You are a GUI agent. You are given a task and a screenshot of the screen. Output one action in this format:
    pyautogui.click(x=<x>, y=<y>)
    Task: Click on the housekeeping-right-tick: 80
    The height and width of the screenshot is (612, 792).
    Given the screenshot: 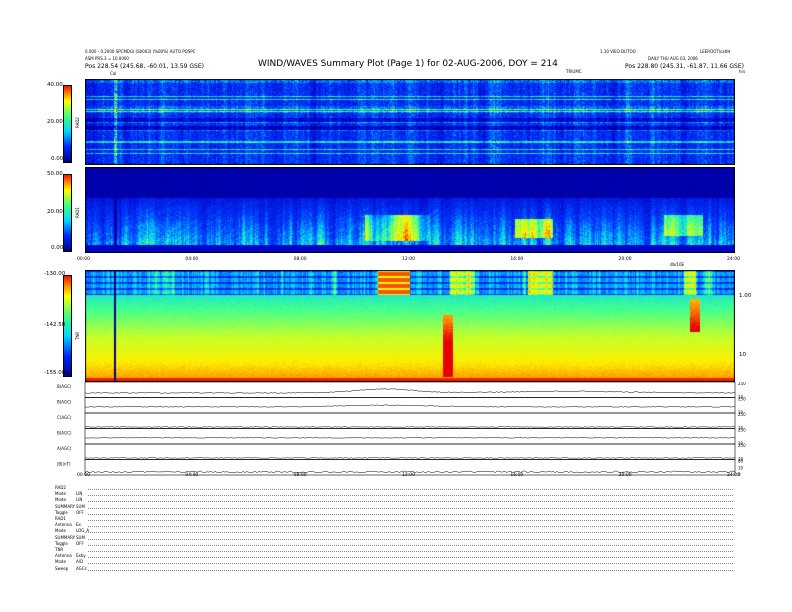 What is the action you would take?
    pyautogui.click(x=741, y=461)
    